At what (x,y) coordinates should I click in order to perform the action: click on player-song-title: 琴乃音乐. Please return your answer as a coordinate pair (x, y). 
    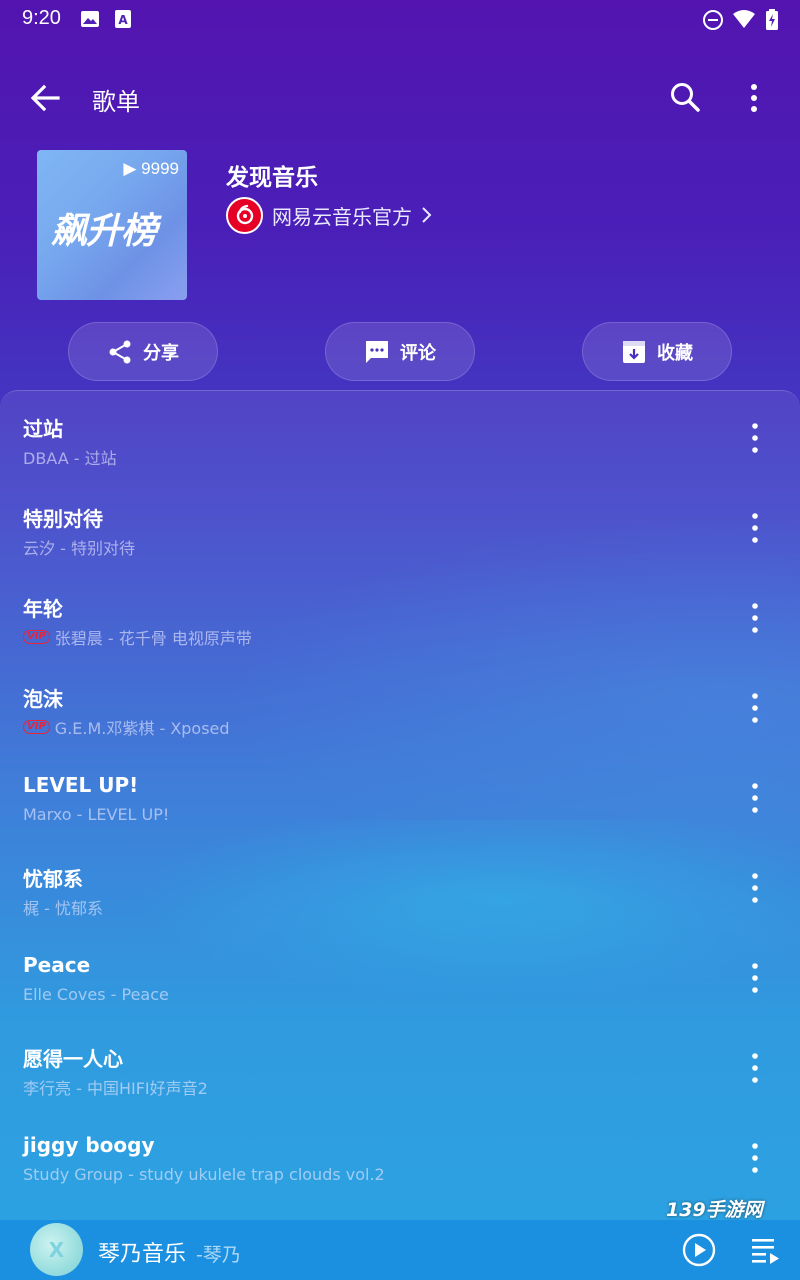
    Looking at the image, I should click on (142, 1254).